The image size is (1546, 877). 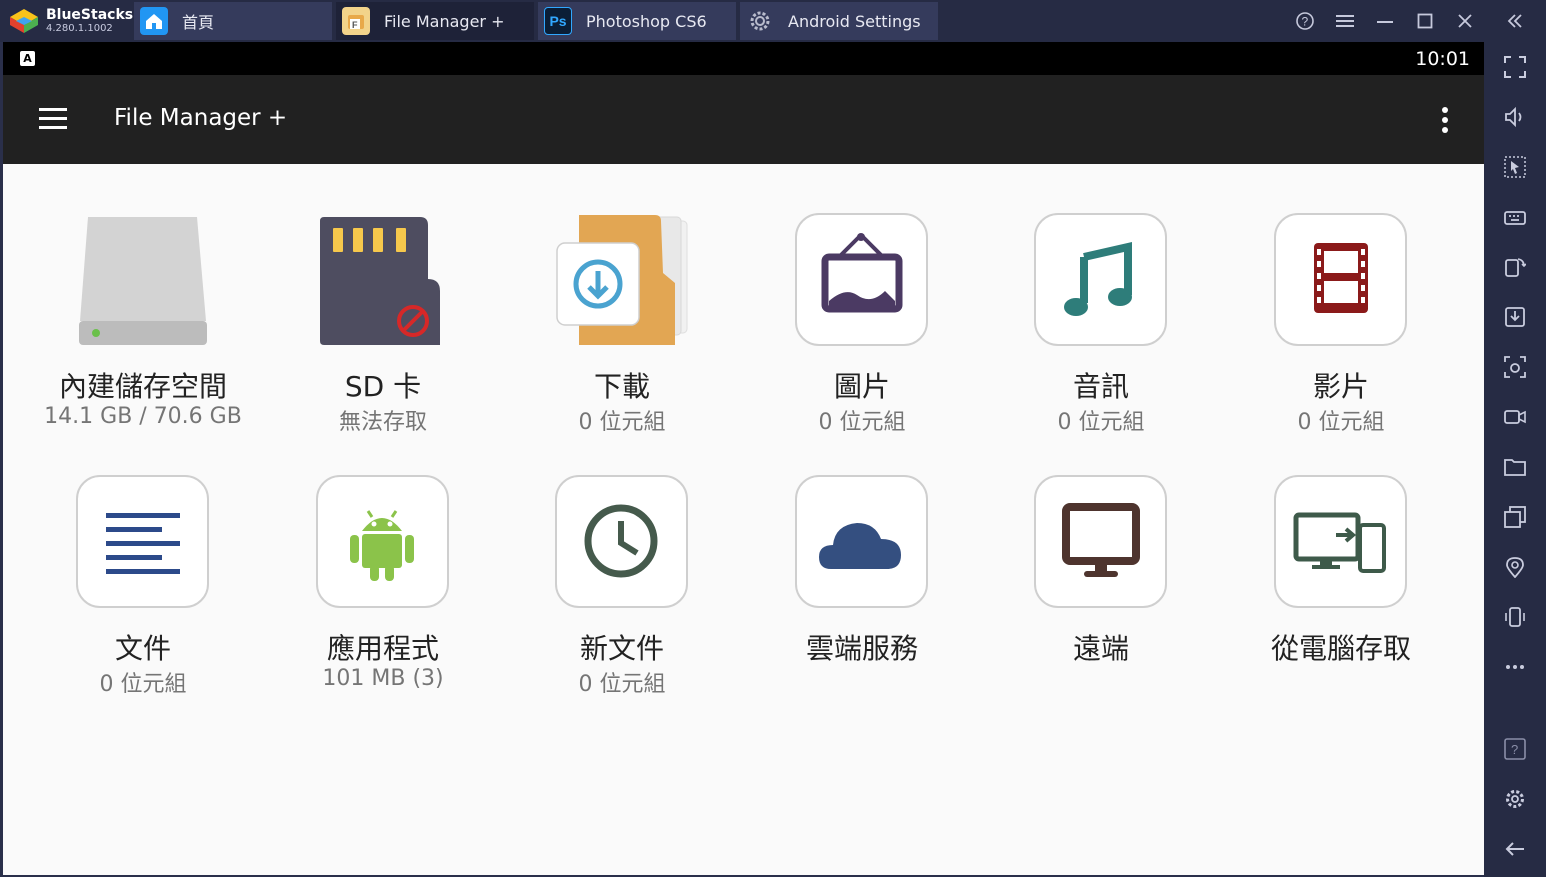 I want to click on tab-home: 首頁, so click(x=233, y=21).